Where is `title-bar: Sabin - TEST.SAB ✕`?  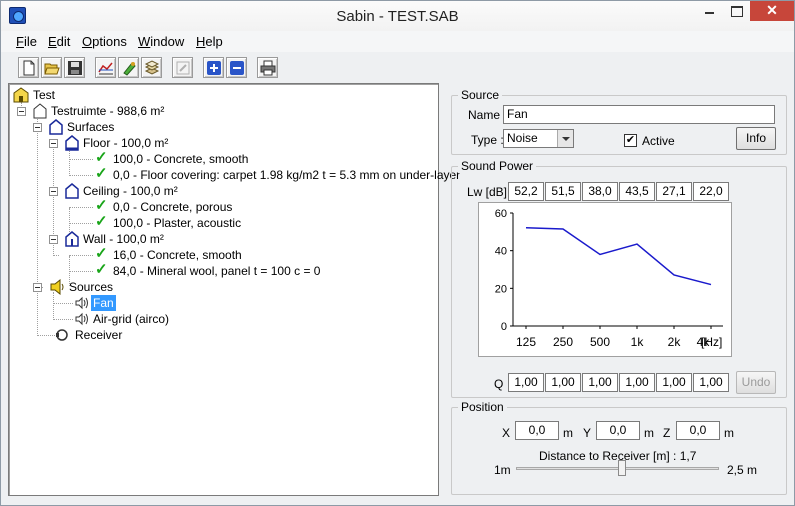
title-bar: Sabin - TEST.SAB ✕ is located at coordinates (397, 16).